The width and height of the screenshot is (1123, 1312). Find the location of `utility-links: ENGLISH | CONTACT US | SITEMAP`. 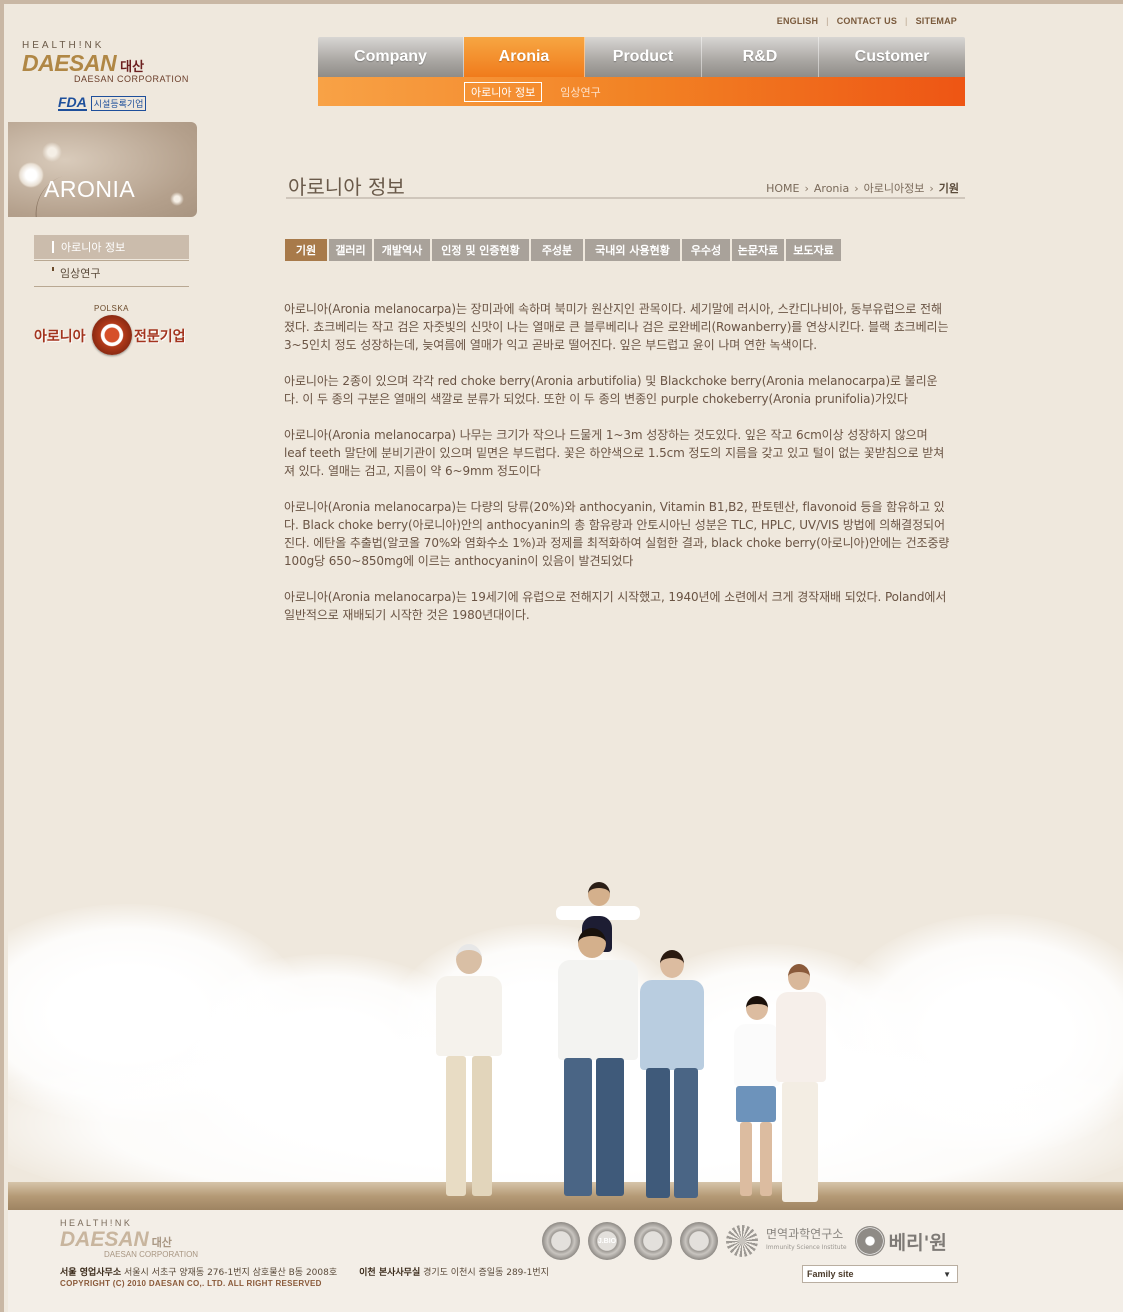

utility-links: ENGLISH | CONTACT US | SITEMAP is located at coordinates (867, 21).